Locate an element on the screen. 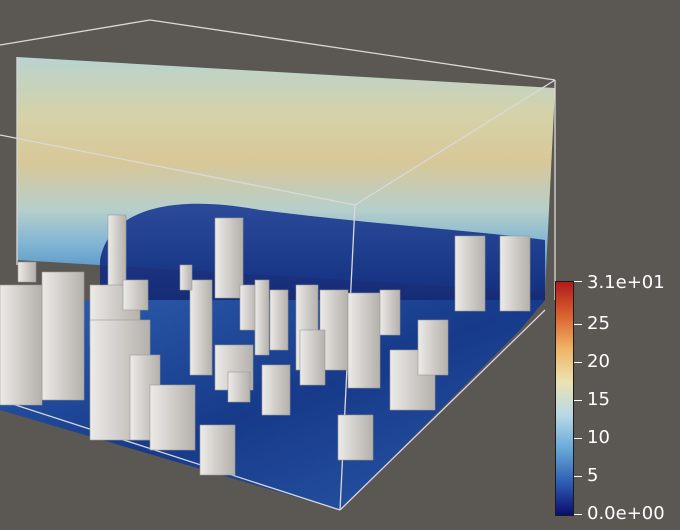 Image resolution: width=680 pixels, height=530 pixels. legend-max-label: 3.1e+01 is located at coordinates (626, 282).